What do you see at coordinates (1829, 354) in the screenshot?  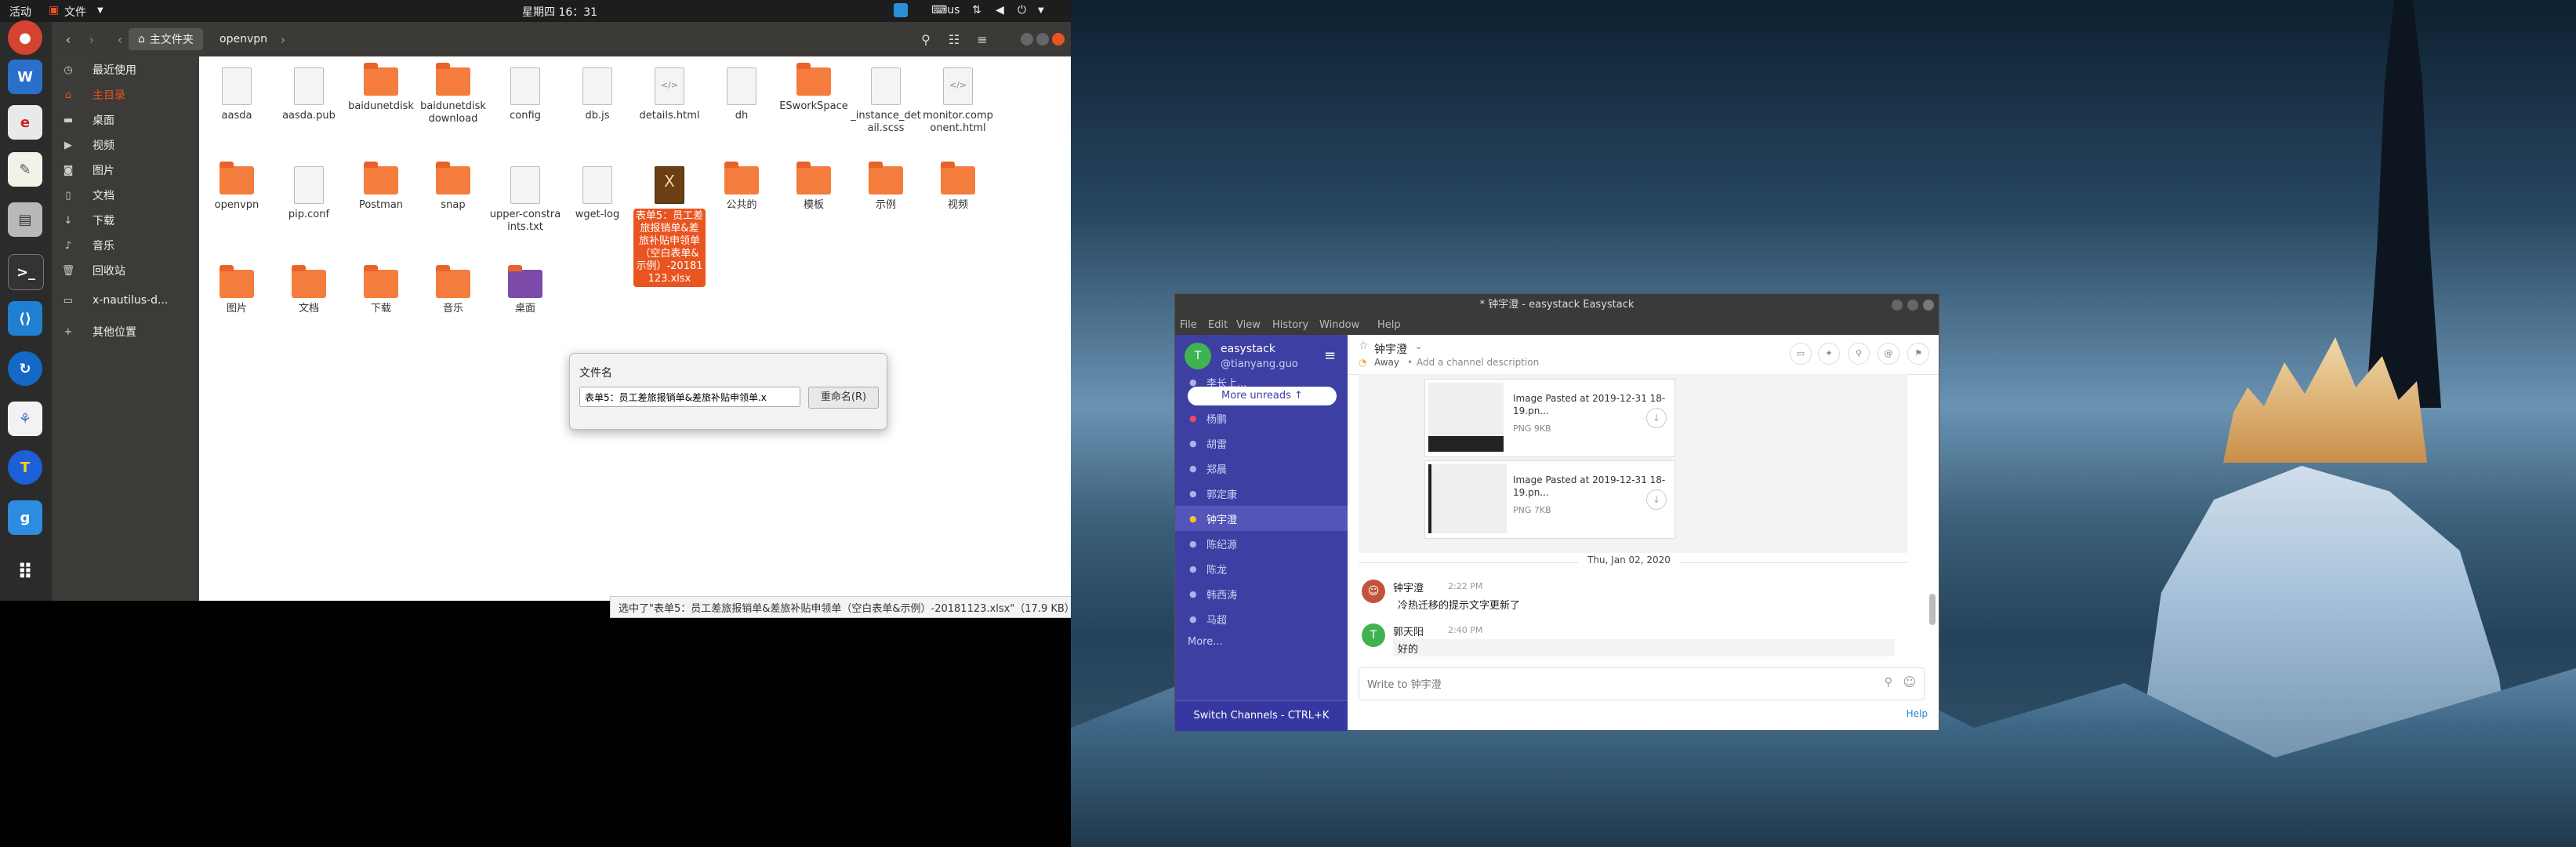 I see `pin-icon: ✦` at bounding box center [1829, 354].